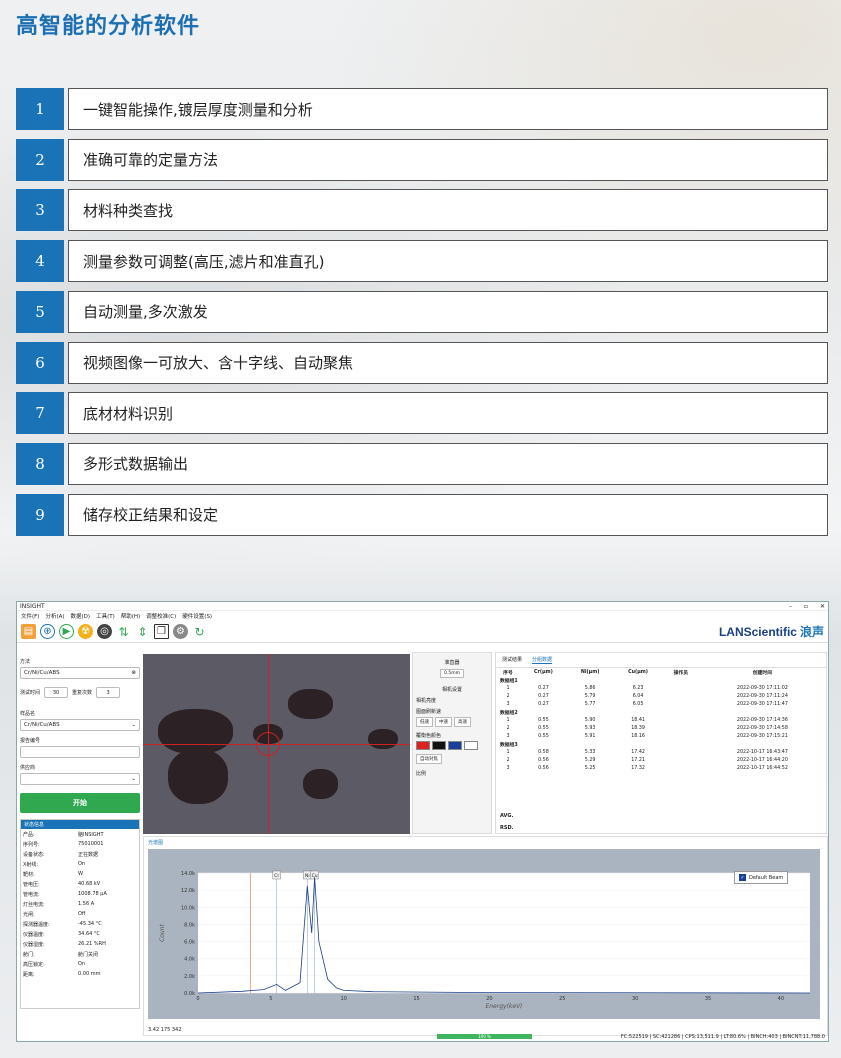 The image size is (841, 1058). Describe the element at coordinates (448, 311) in the screenshot. I see `feature-text: 自动测量,多次激发` at that location.